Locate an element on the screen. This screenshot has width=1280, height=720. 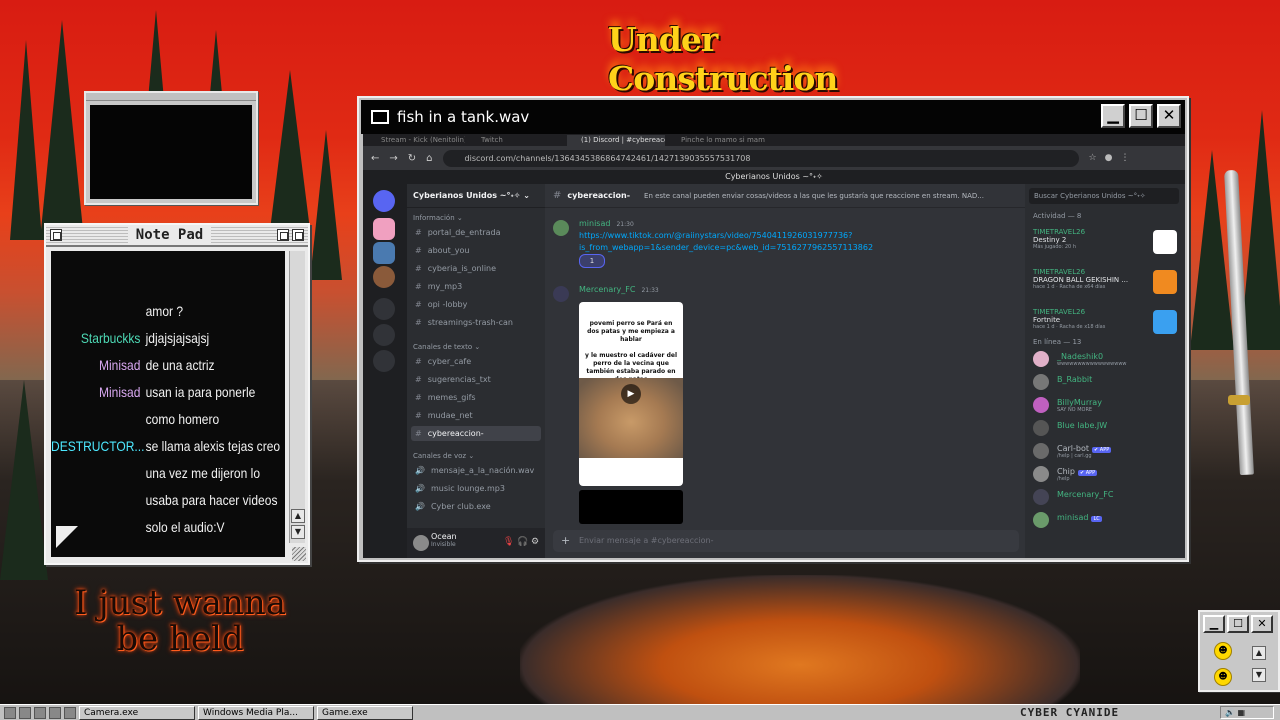
search-input: Buscar Cyberianos Unidos ~°˖✧ is located at coordinates (1104, 196).